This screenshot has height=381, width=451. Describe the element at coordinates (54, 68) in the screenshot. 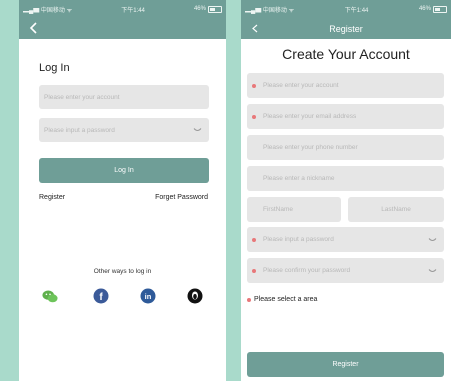

I see `page-title: Log In` at that location.